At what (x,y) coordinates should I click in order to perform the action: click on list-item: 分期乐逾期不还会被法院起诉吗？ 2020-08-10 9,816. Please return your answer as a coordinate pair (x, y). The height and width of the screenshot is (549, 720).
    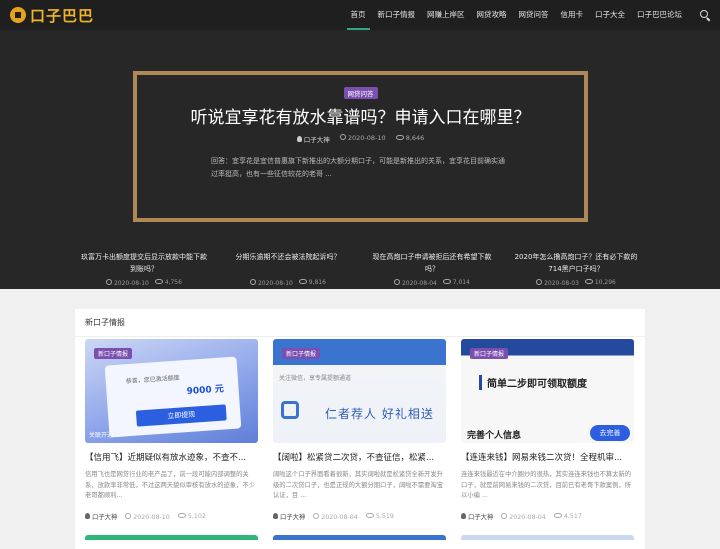
    Looking at the image, I should click on (288, 269).